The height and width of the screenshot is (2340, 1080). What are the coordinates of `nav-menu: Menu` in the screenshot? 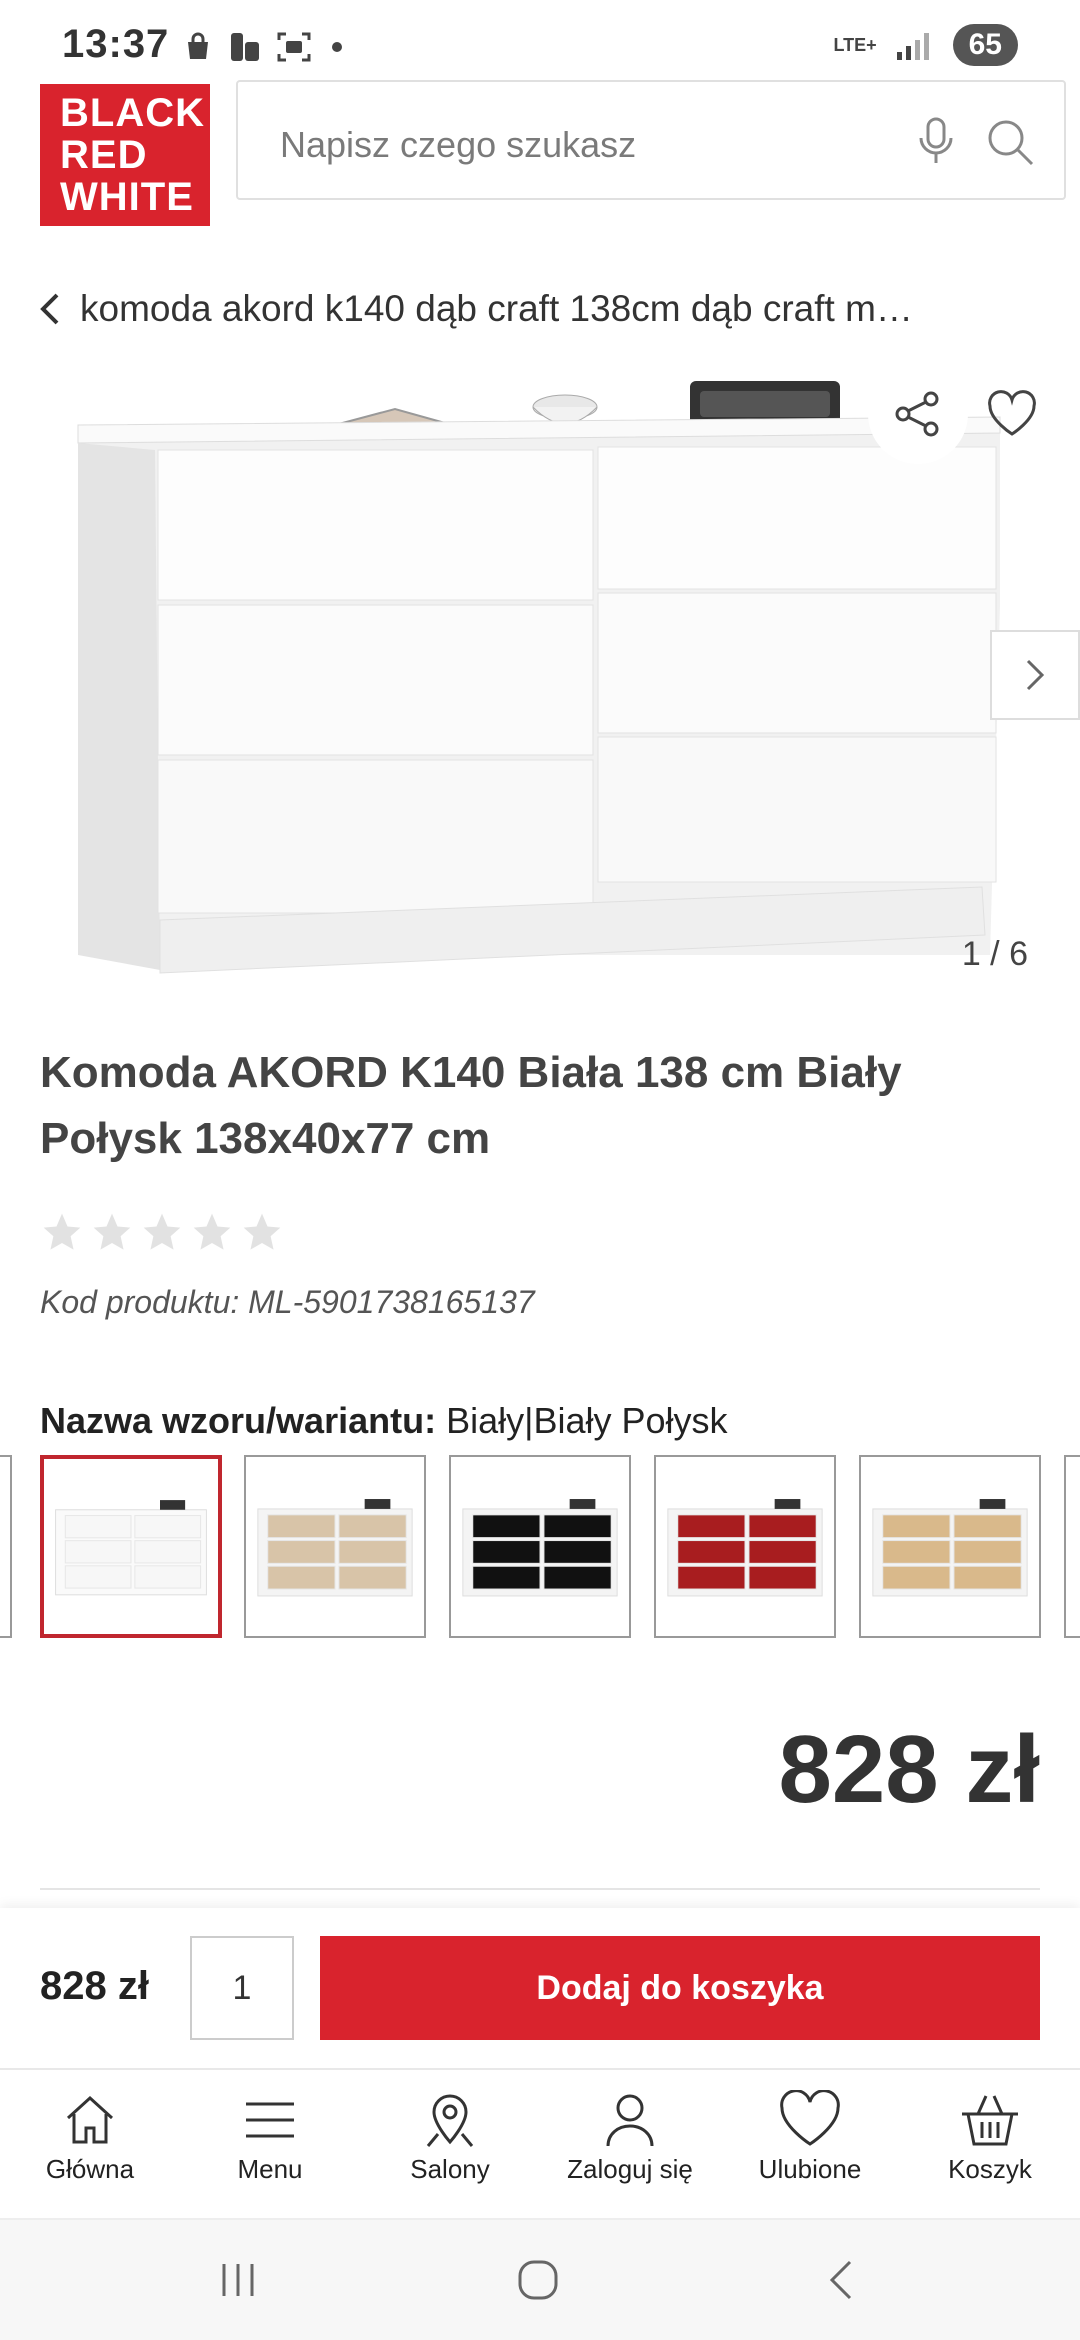 It's located at (270, 2144).